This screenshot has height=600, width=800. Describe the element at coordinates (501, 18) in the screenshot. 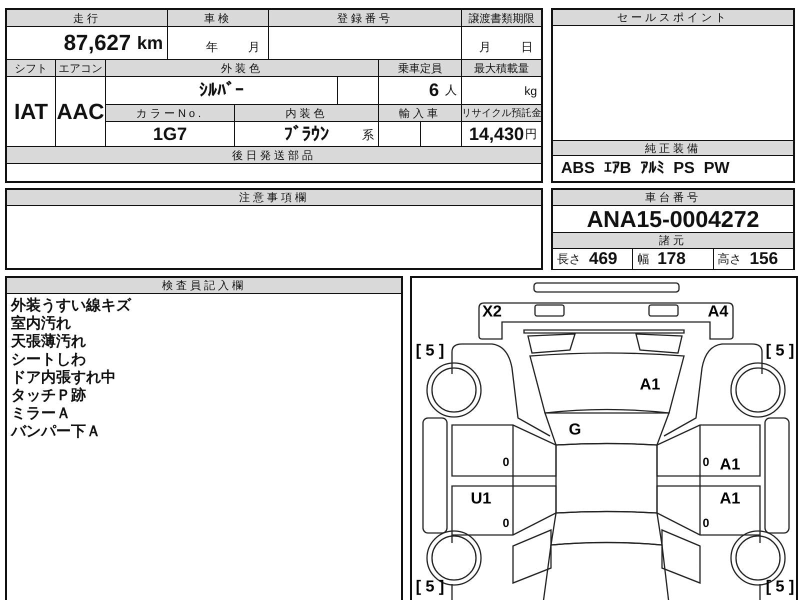

I see `field-label: 譲渡書類期限` at that location.